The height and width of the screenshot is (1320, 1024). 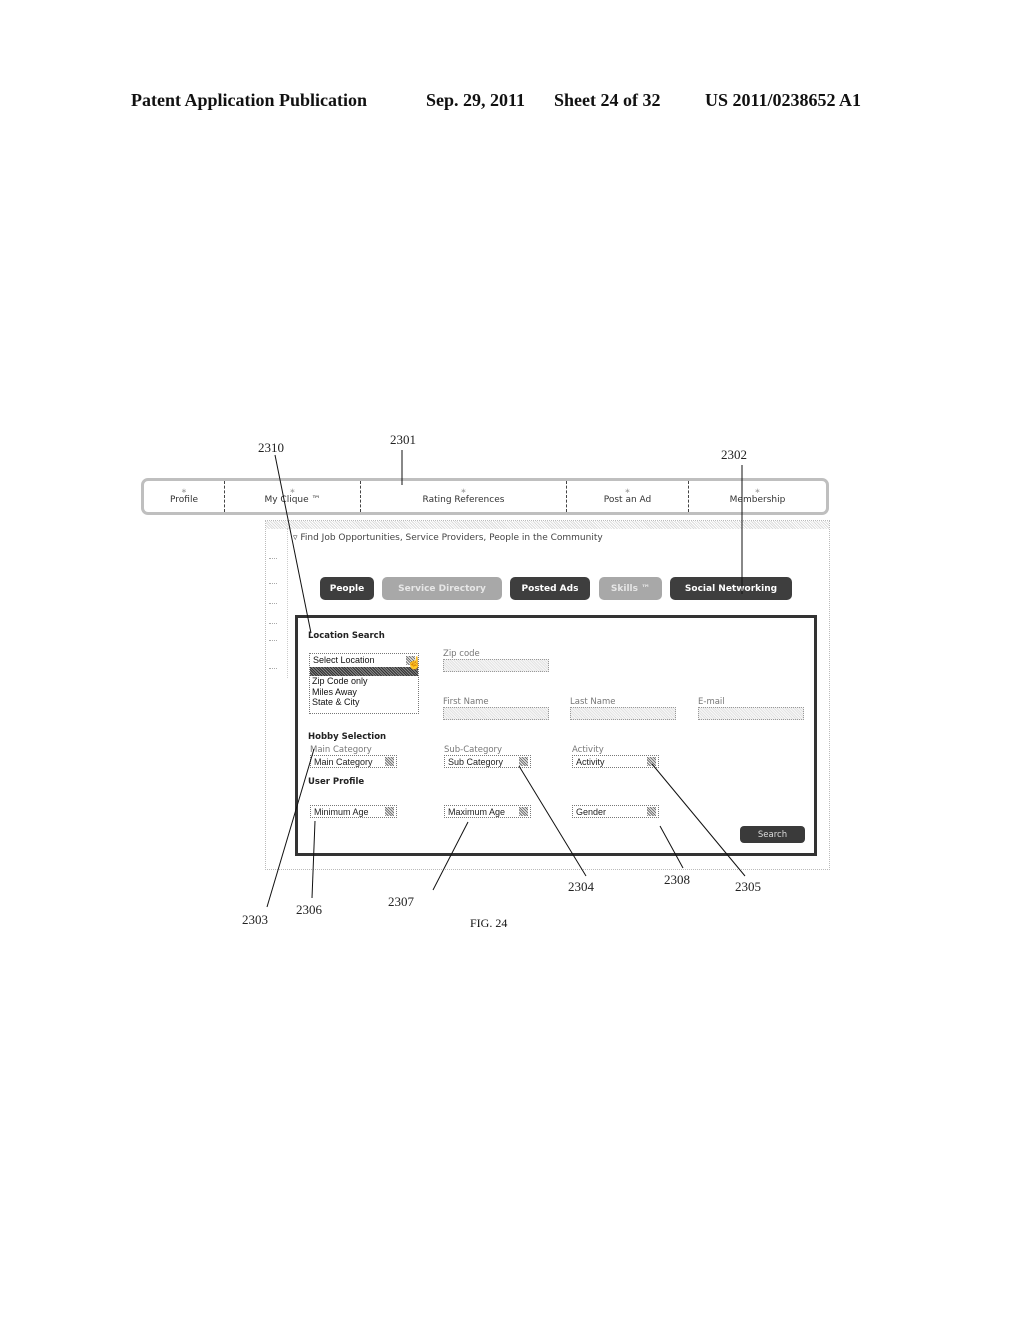 I want to click on zip-code-input, so click(x=496, y=665).